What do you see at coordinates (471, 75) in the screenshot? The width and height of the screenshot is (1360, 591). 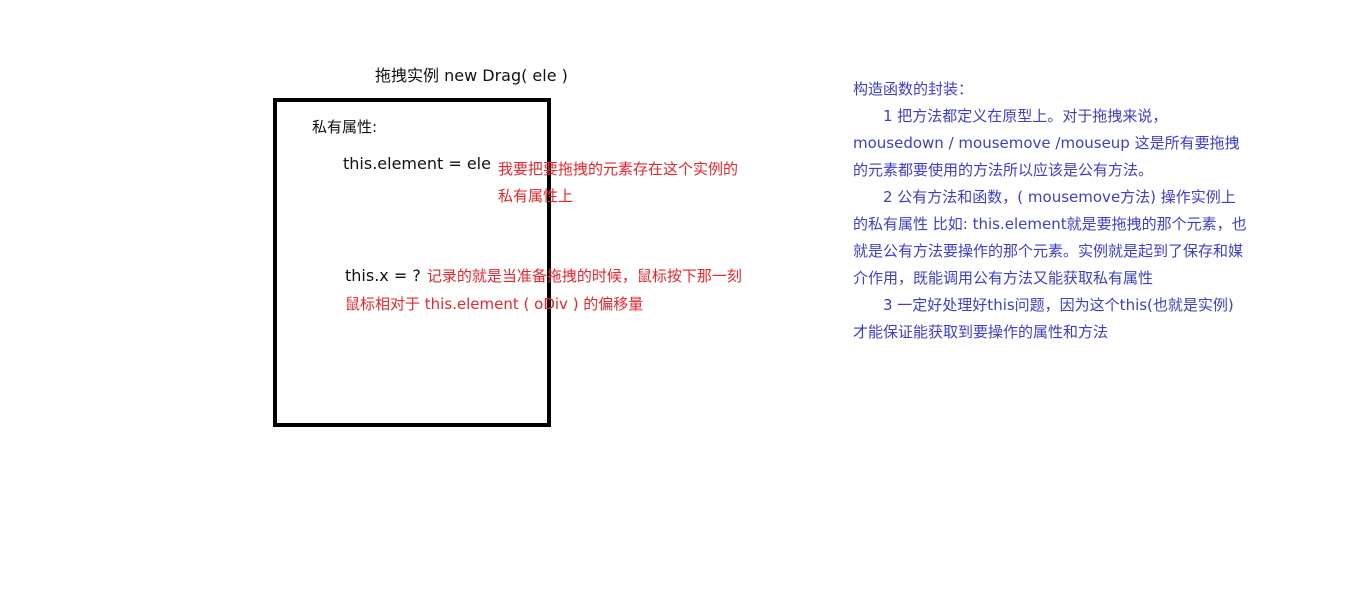 I see `diagram-title: 拖拽实例 new Drag( ele )` at bounding box center [471, 75].